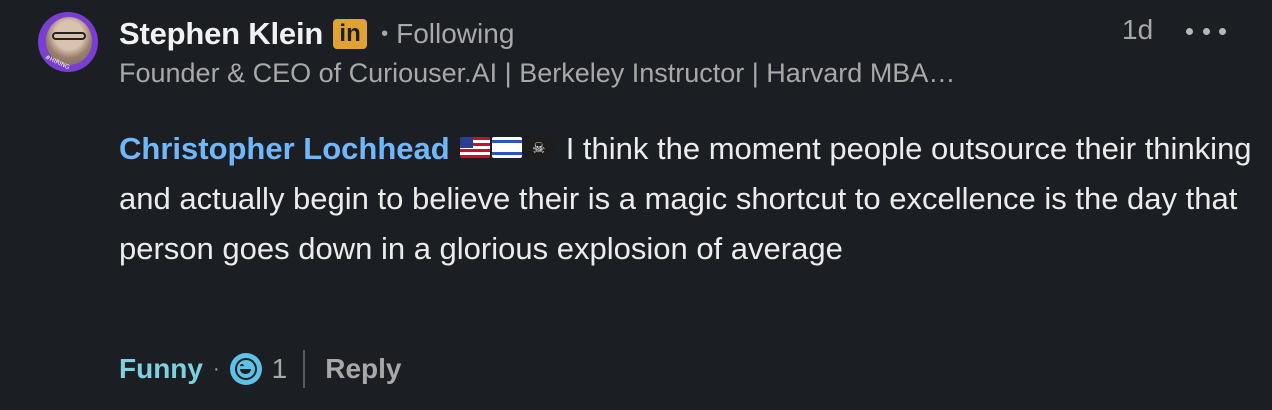 The width and height of the screenshot is (1272, 410). I want to click on flag-emojis: ☠, so click(506, 148).